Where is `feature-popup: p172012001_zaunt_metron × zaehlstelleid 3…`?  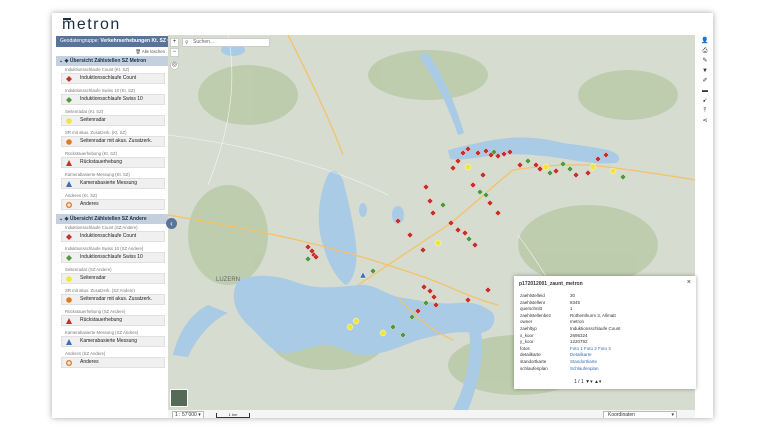
feature-popup: p172012001_zaunt_metron × zaehlstelleid 3… is located at coordinates (605, 332).